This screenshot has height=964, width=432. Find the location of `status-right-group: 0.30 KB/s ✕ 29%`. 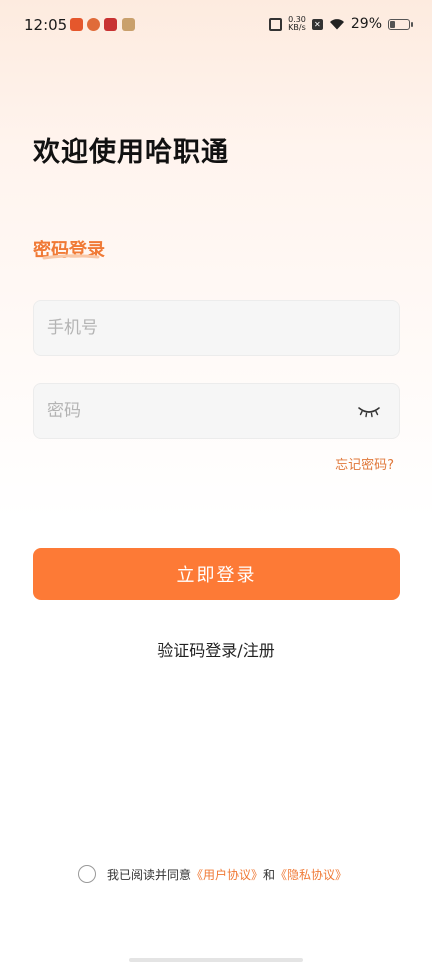

status-right-group: 0.30 KB/s ✕ 29% is located at coordinates (341, 24).